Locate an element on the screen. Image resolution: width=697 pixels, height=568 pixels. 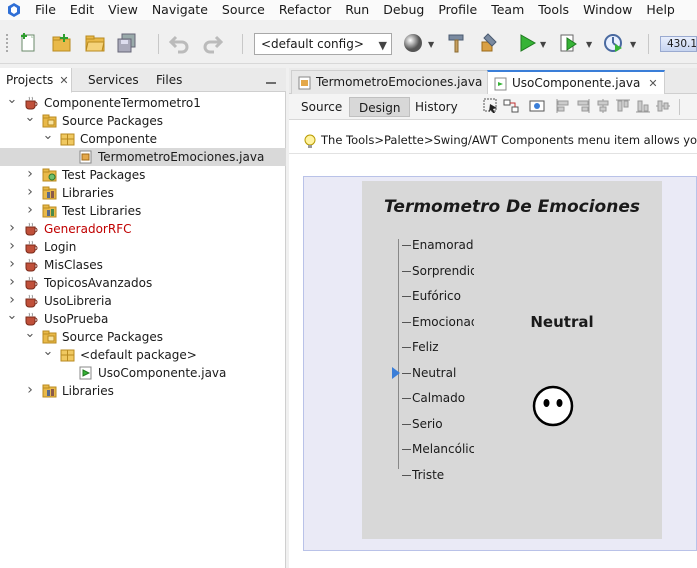
menu-edit: Edit is located at coordinates (82, 10).